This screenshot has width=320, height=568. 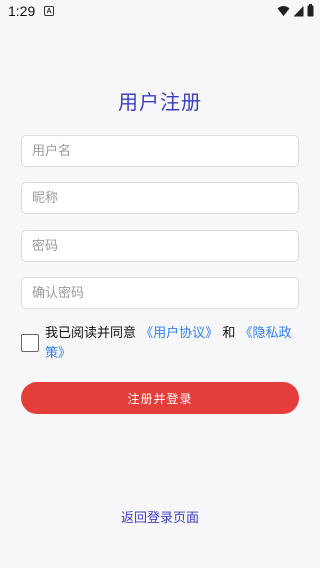 What do you see at coordinates (179, 333) in the screenshot?
I see `user-agreement-link: 《用户协议》` at bounding box center [179, 333].